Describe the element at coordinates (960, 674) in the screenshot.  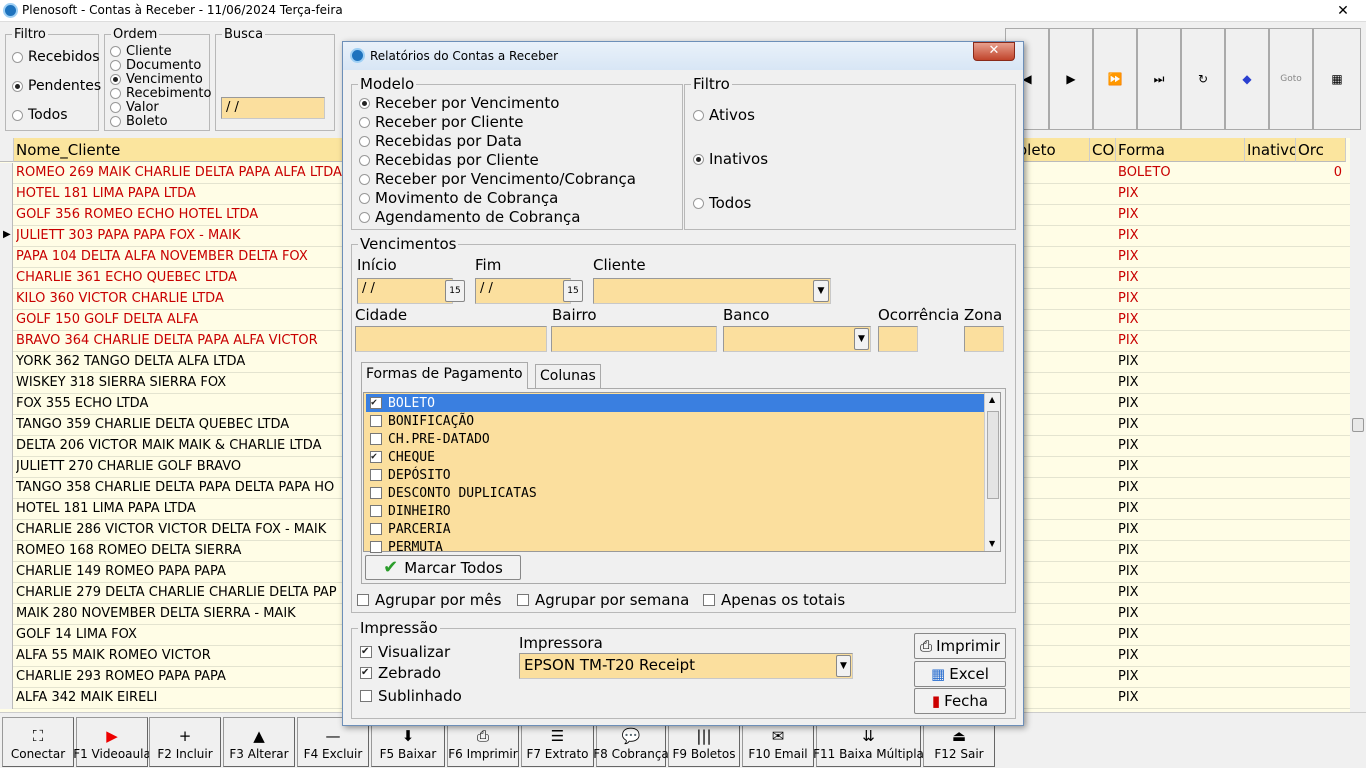
I see `excel-button: ▦ Excel` at that location.